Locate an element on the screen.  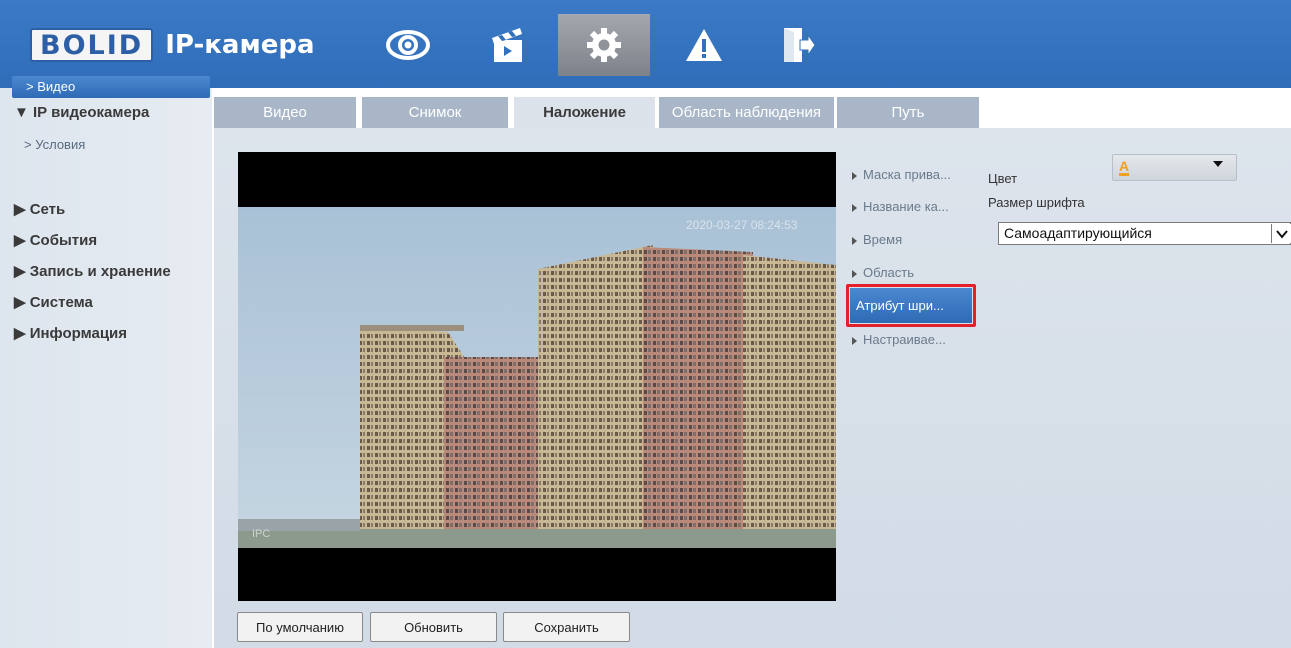
chevron-down-icon is located at coordinates (1281, 233).